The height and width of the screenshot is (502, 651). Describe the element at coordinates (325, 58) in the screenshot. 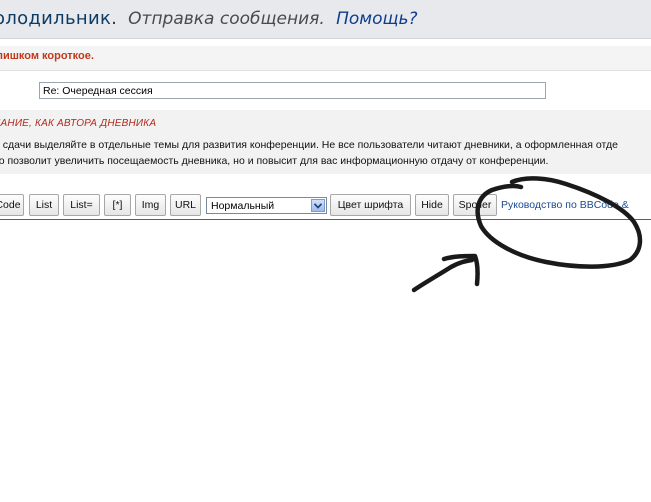

I see `error-row: лишком короткое.` at that location.